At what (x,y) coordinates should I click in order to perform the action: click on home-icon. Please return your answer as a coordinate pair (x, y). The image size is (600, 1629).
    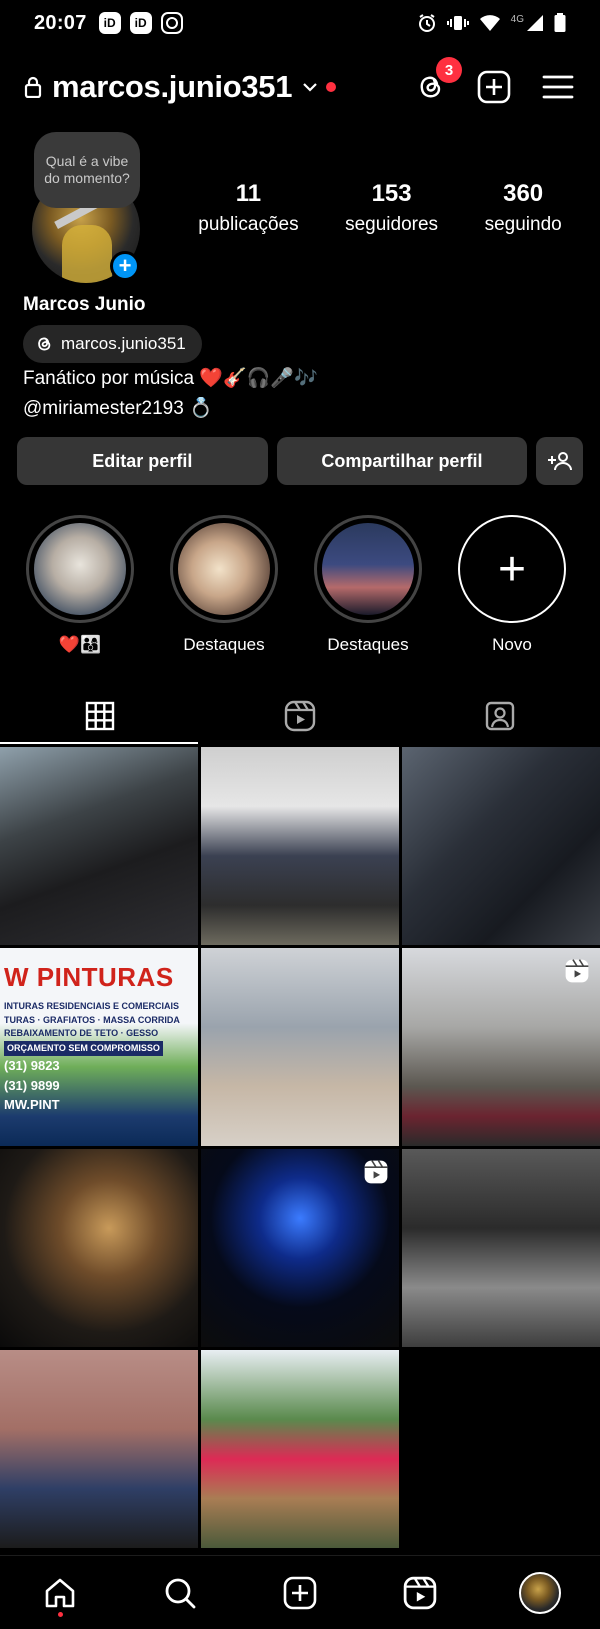
    Looking at the image, I should click on (60, 1592).